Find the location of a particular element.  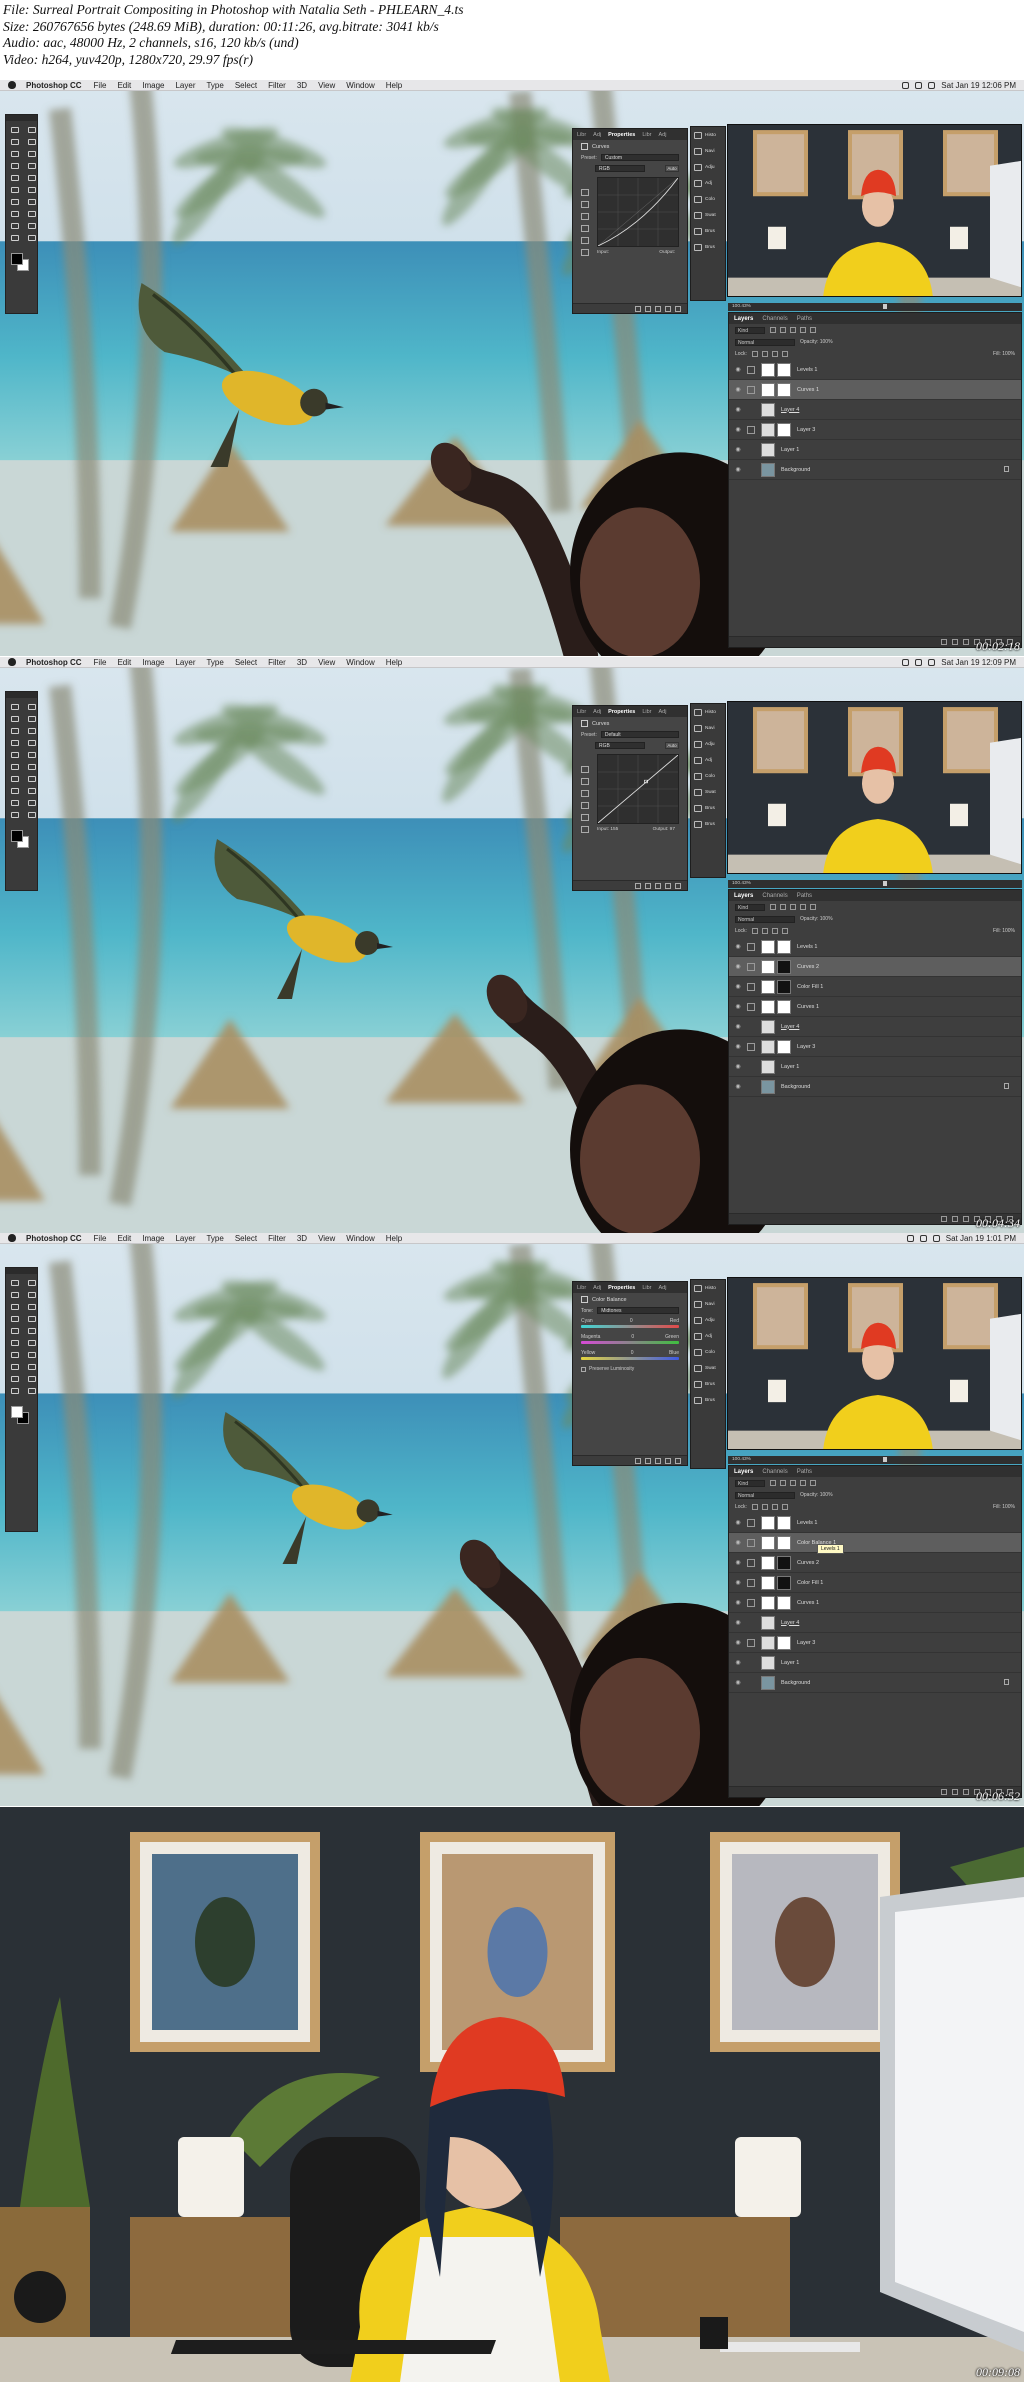

color-balance-slider: Yellow 0 Blue is located at coordinates (630, 1356).